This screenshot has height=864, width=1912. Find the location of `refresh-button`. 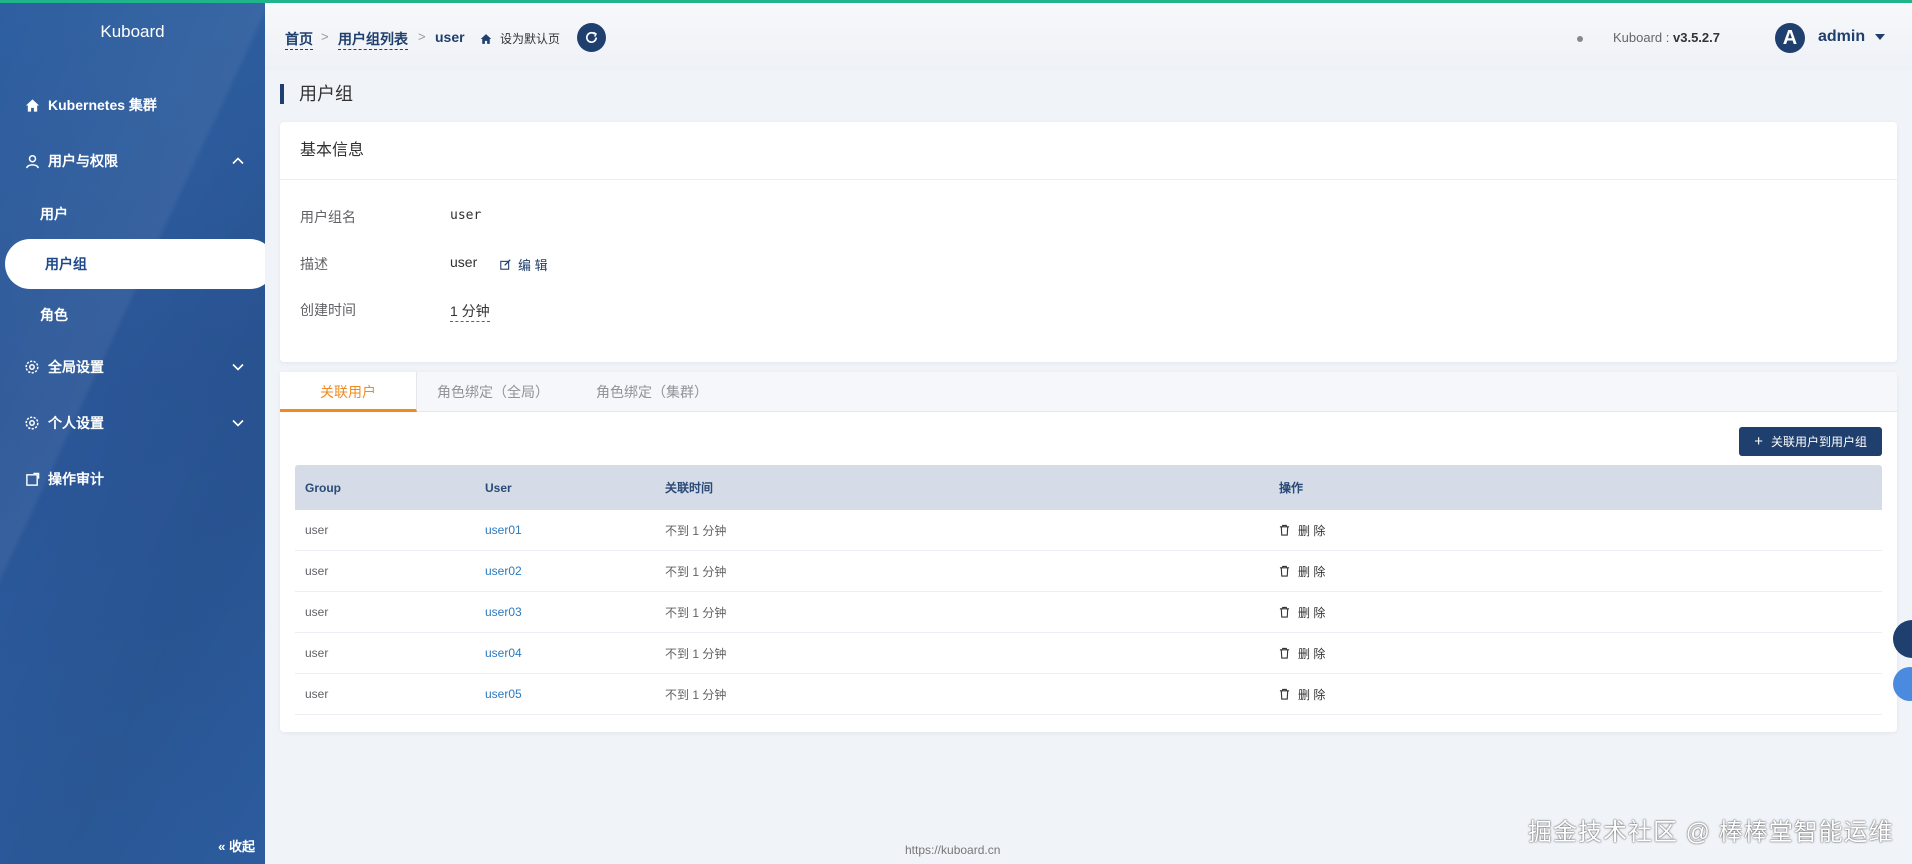

refresh-button is located at coordinates (591, 37).